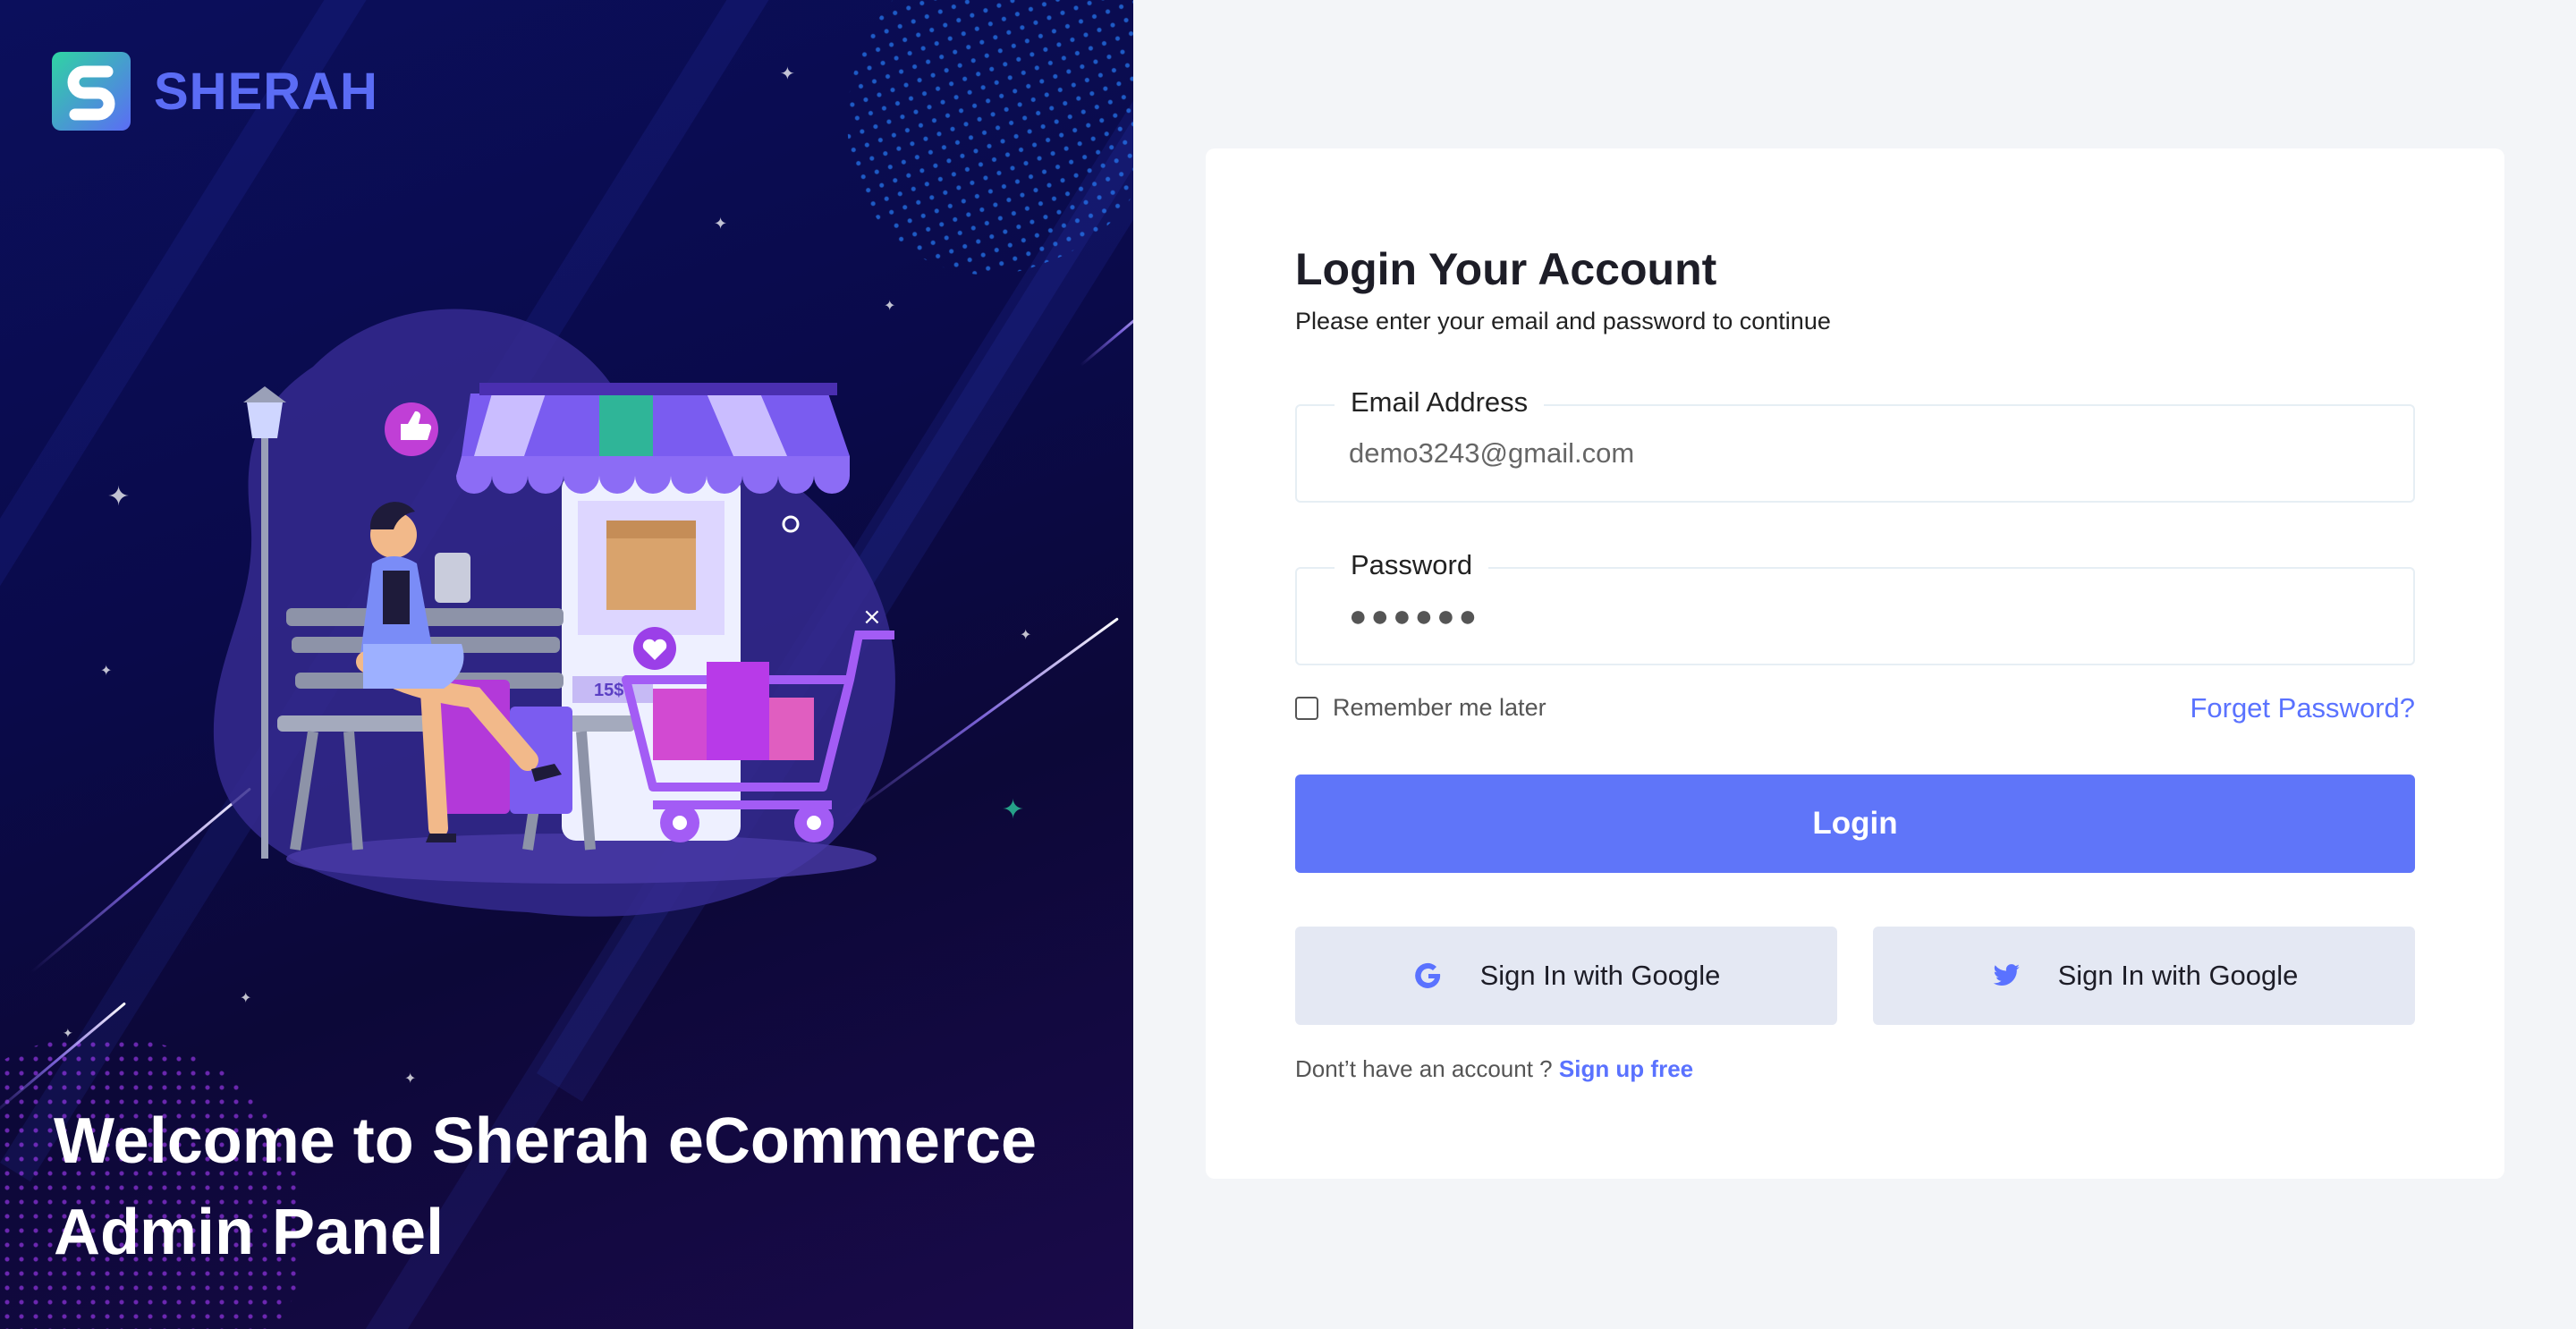 Image resolution: width=2576 pixels, height=1329 pixels. What do you see at coordinates (1855, 824) in the screenshot?
I see `login-button: Login` at bounding box center [1855, 824].